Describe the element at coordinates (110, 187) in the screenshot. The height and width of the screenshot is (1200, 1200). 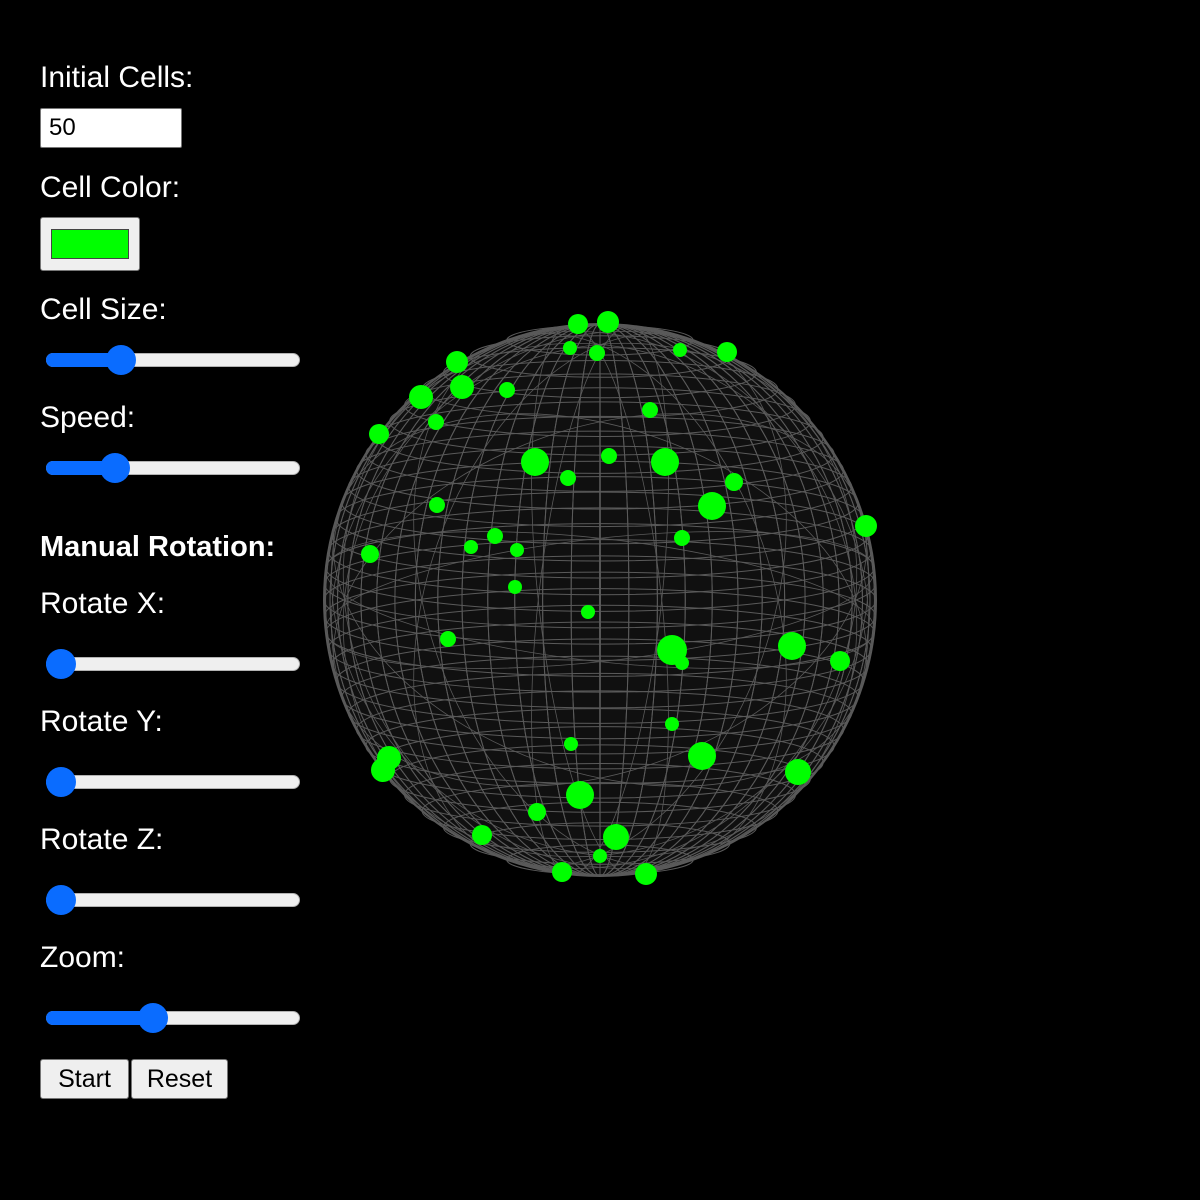
I see `cell-color-label: Cell Color:` at that location.